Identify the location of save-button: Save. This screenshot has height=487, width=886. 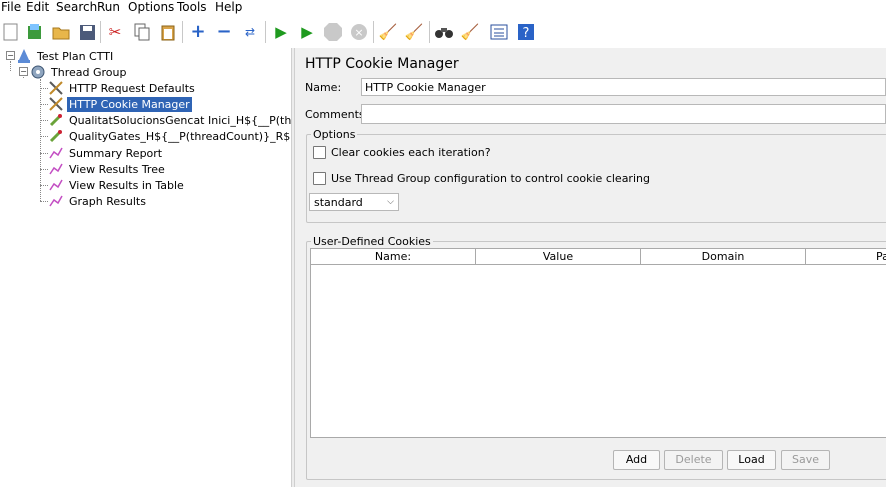
(805, 460).